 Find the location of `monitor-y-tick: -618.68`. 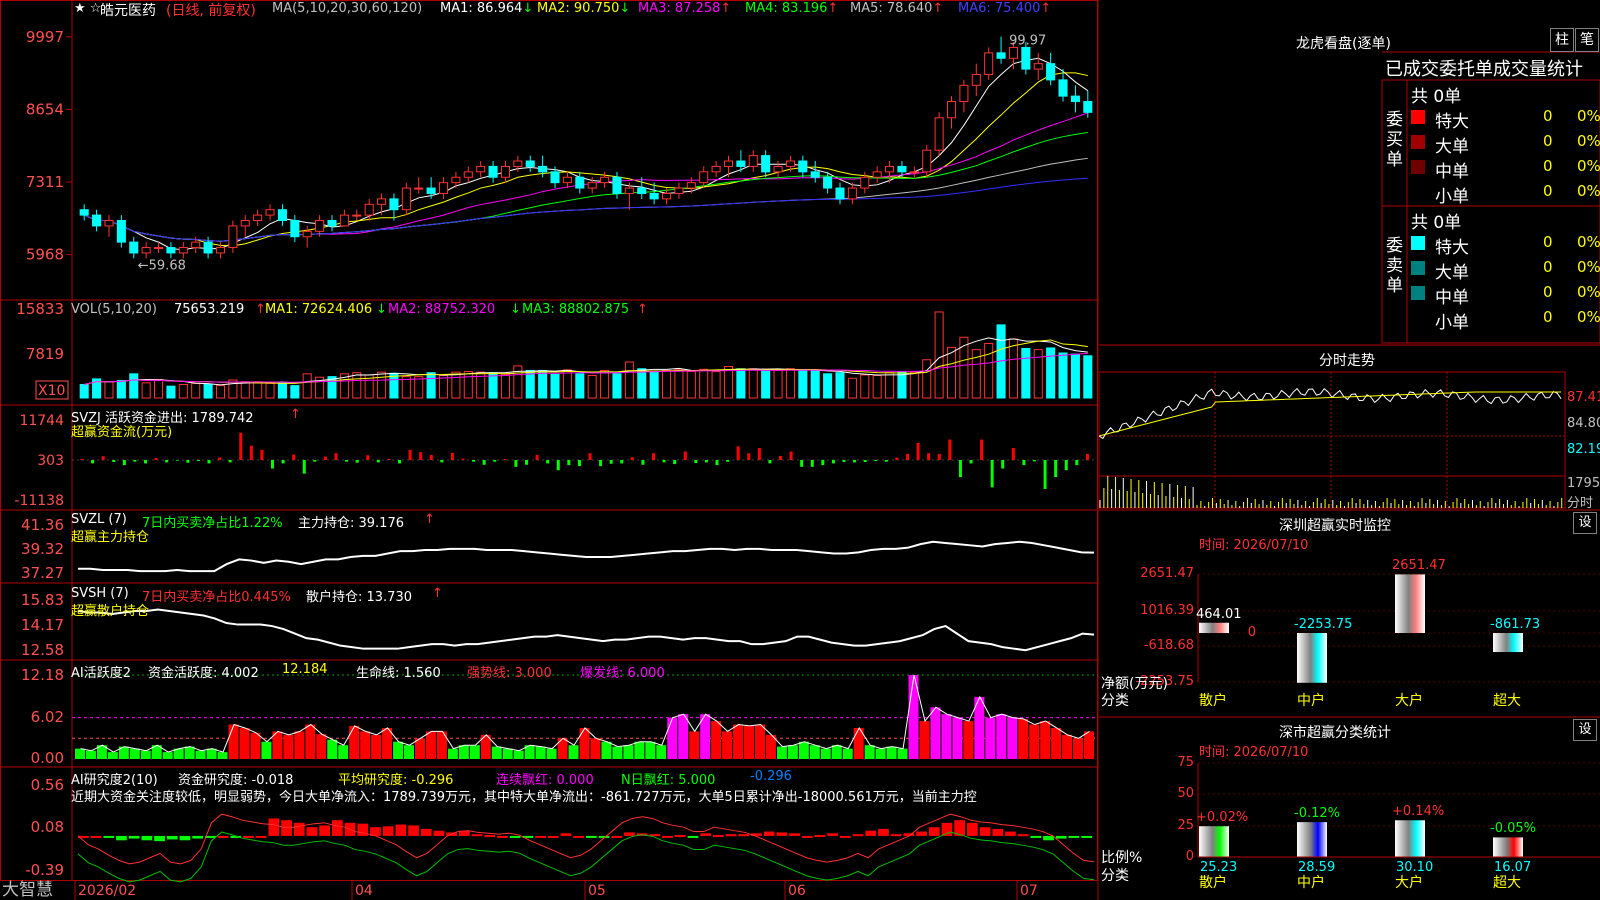

monitor-y-tick: -618.68 is located at coordinates (1168, 645).